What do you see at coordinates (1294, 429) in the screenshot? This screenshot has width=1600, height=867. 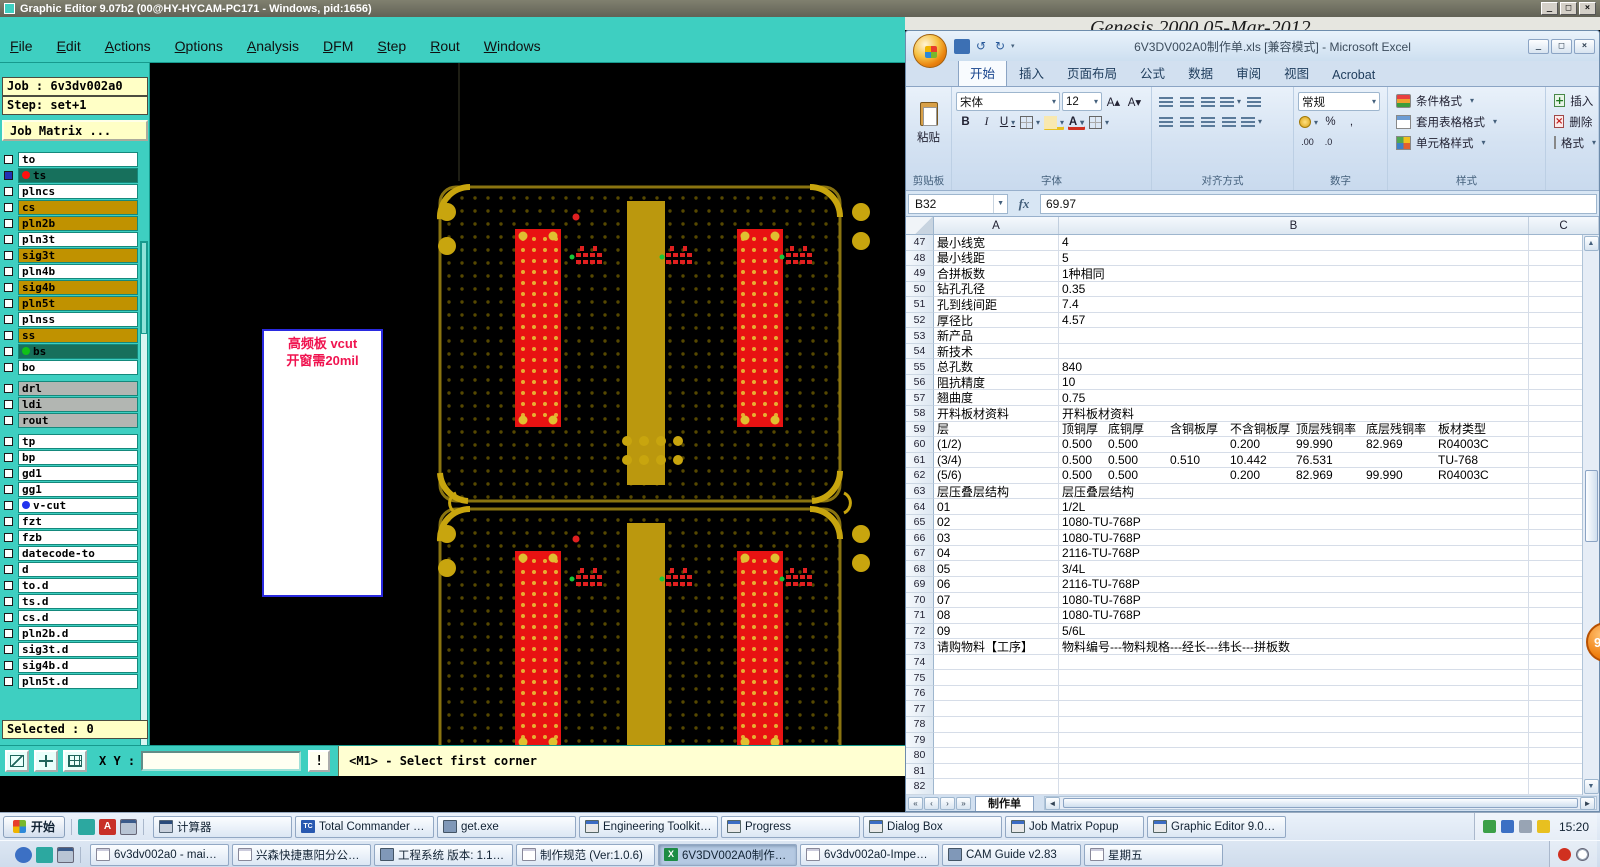 I see `cell-B59: 顶铜厚 底铜厚 含铜板厚 不含铜板厚 顶层残铜率 底层残铜率 板材类型` at bounding box center [1294, 429].